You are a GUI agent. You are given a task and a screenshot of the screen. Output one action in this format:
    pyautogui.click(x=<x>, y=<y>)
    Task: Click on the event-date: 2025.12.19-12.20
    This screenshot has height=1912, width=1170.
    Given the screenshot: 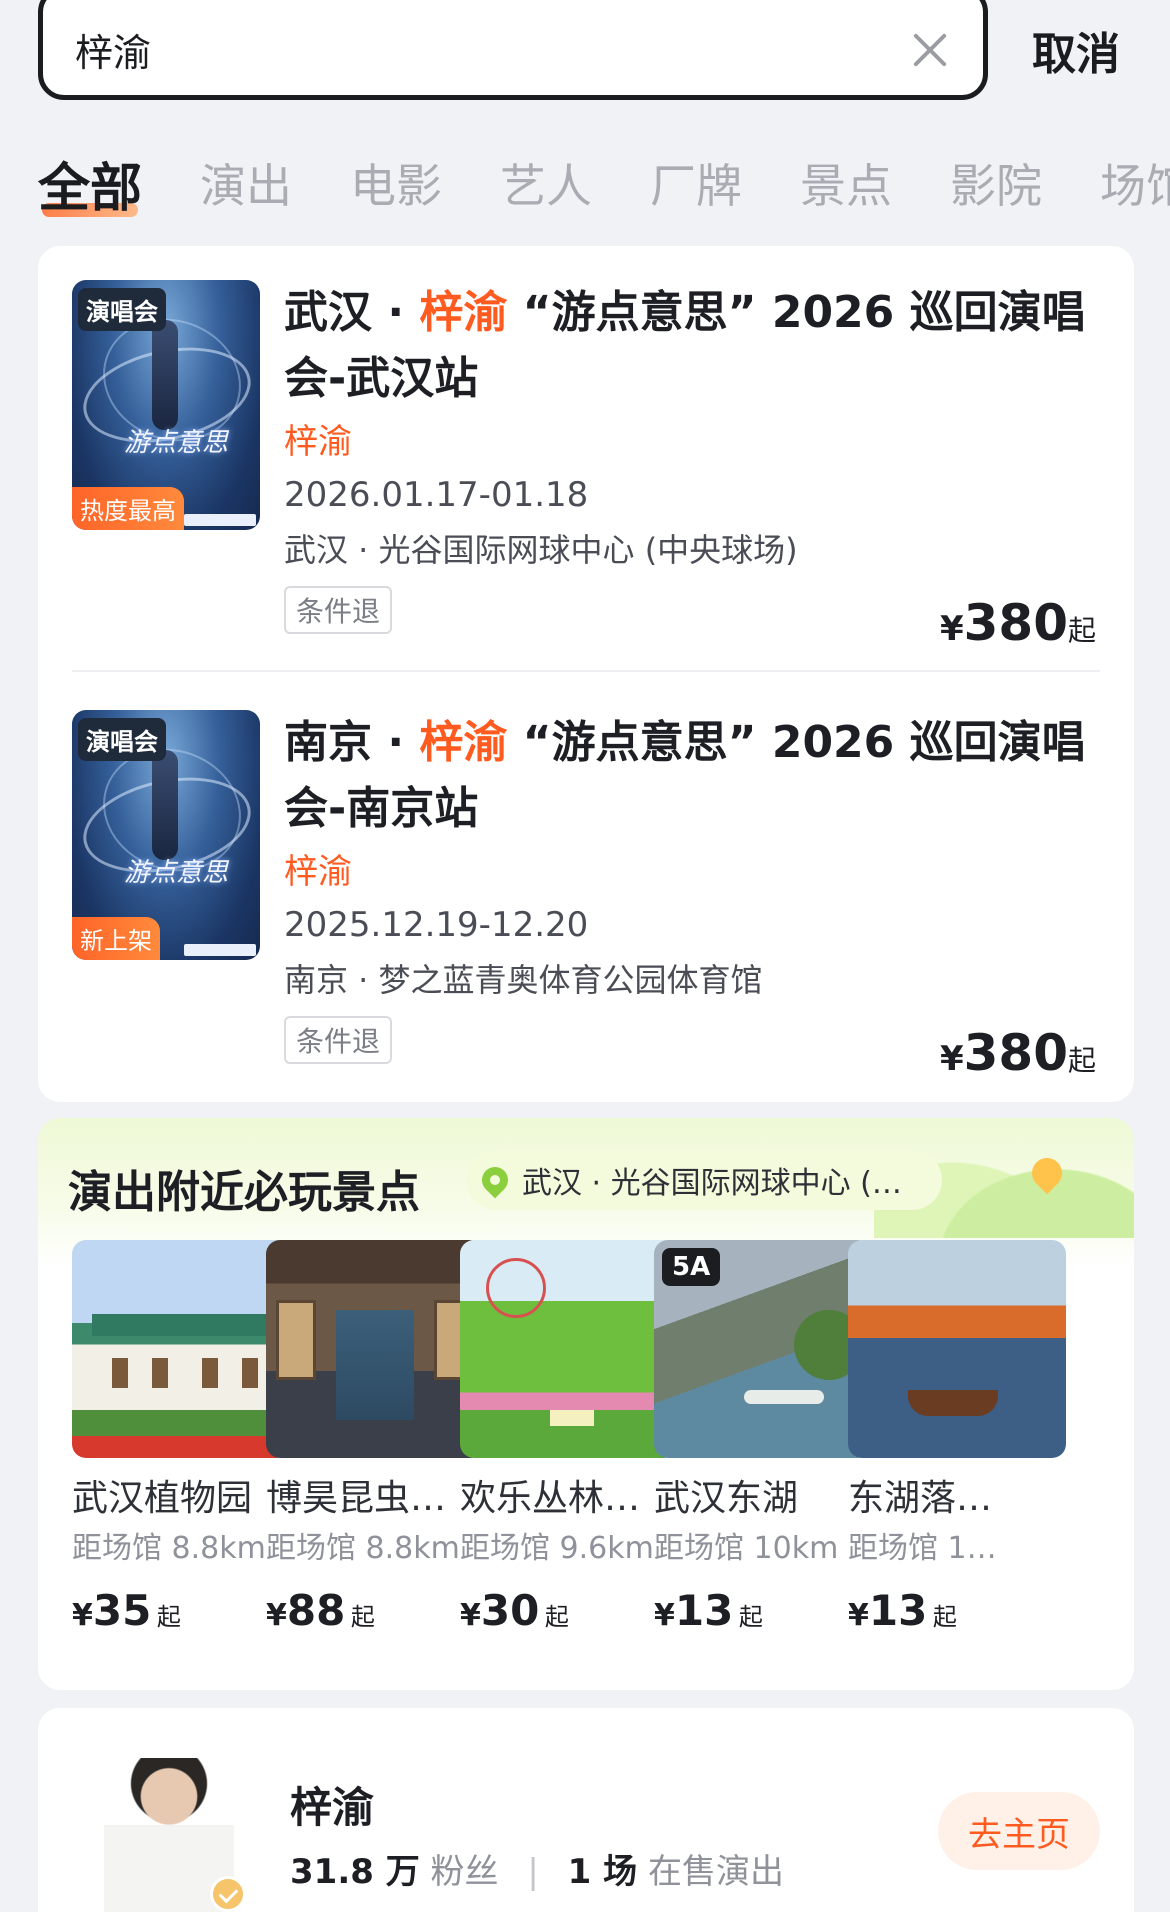 What is the action you would take?
    pyautogui.click(x=436, y=925)
    